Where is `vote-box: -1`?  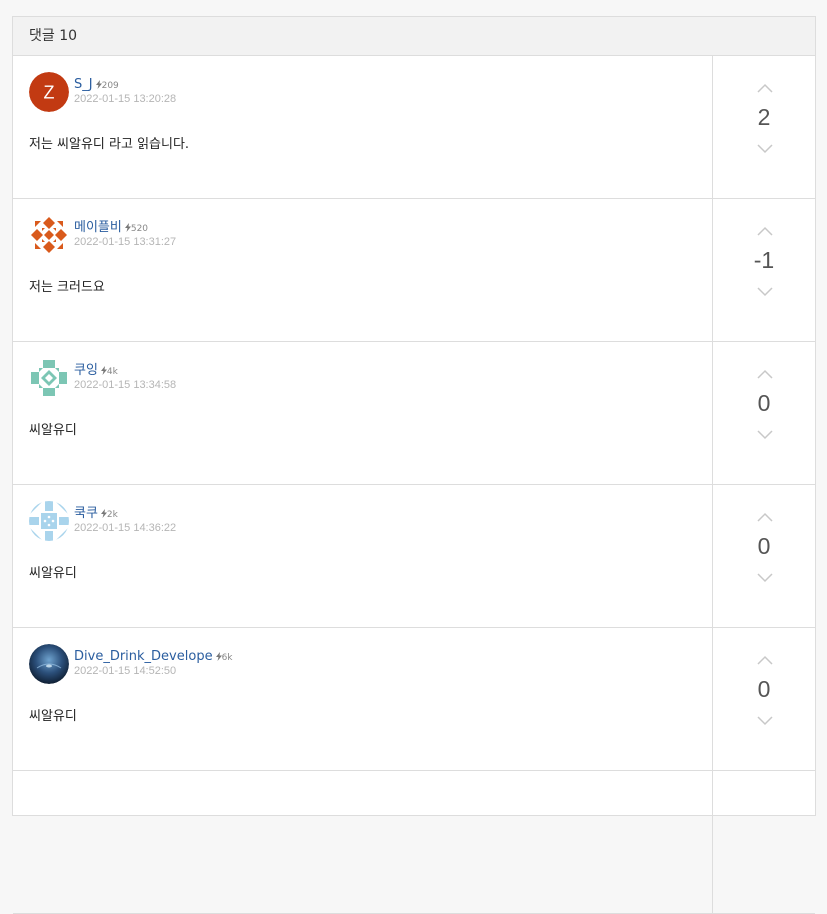
vote-box: -1 is located at coordinates (764, 270).